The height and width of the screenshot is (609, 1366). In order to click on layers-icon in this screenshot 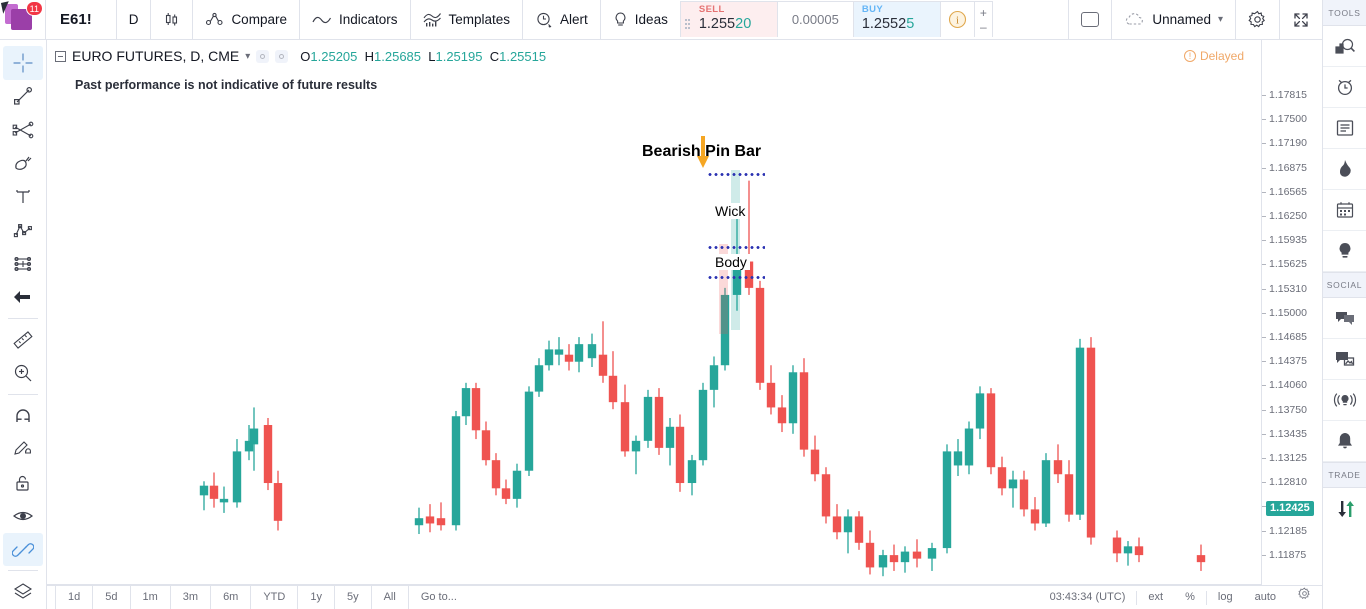, I will do `click(23, 592)`.